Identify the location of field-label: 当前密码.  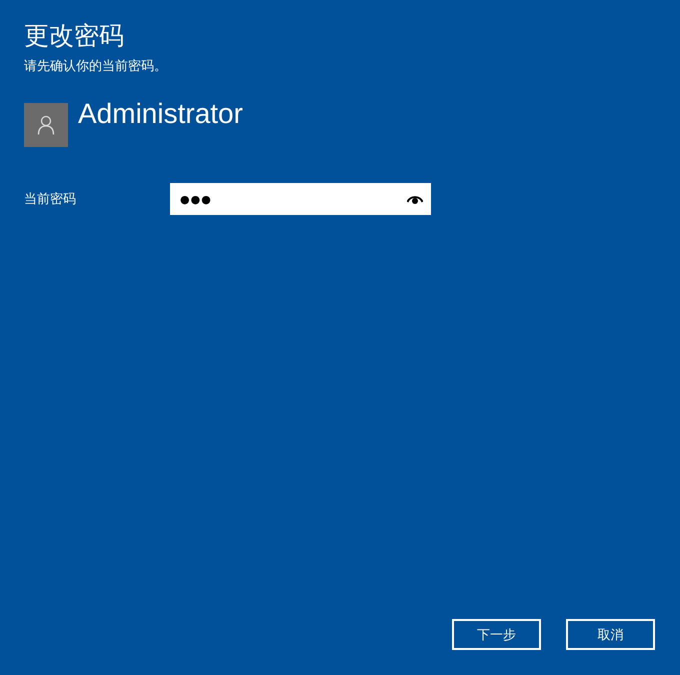
(50, 199).